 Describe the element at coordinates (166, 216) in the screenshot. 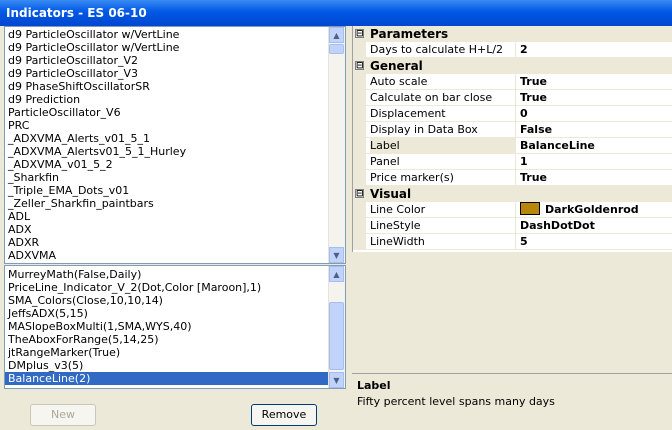

I see `list-item: ADL` at that location.